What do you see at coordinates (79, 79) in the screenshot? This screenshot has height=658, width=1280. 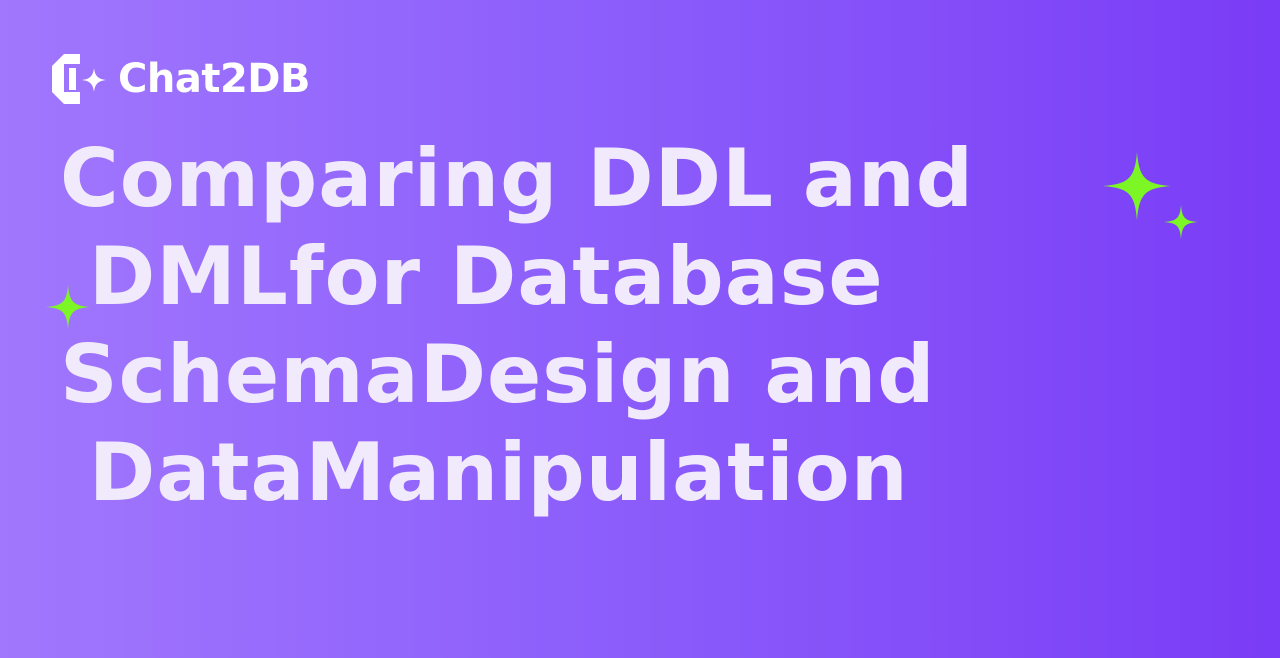 I see `chat2db-logo-icon` at bounding box center [79, 79].